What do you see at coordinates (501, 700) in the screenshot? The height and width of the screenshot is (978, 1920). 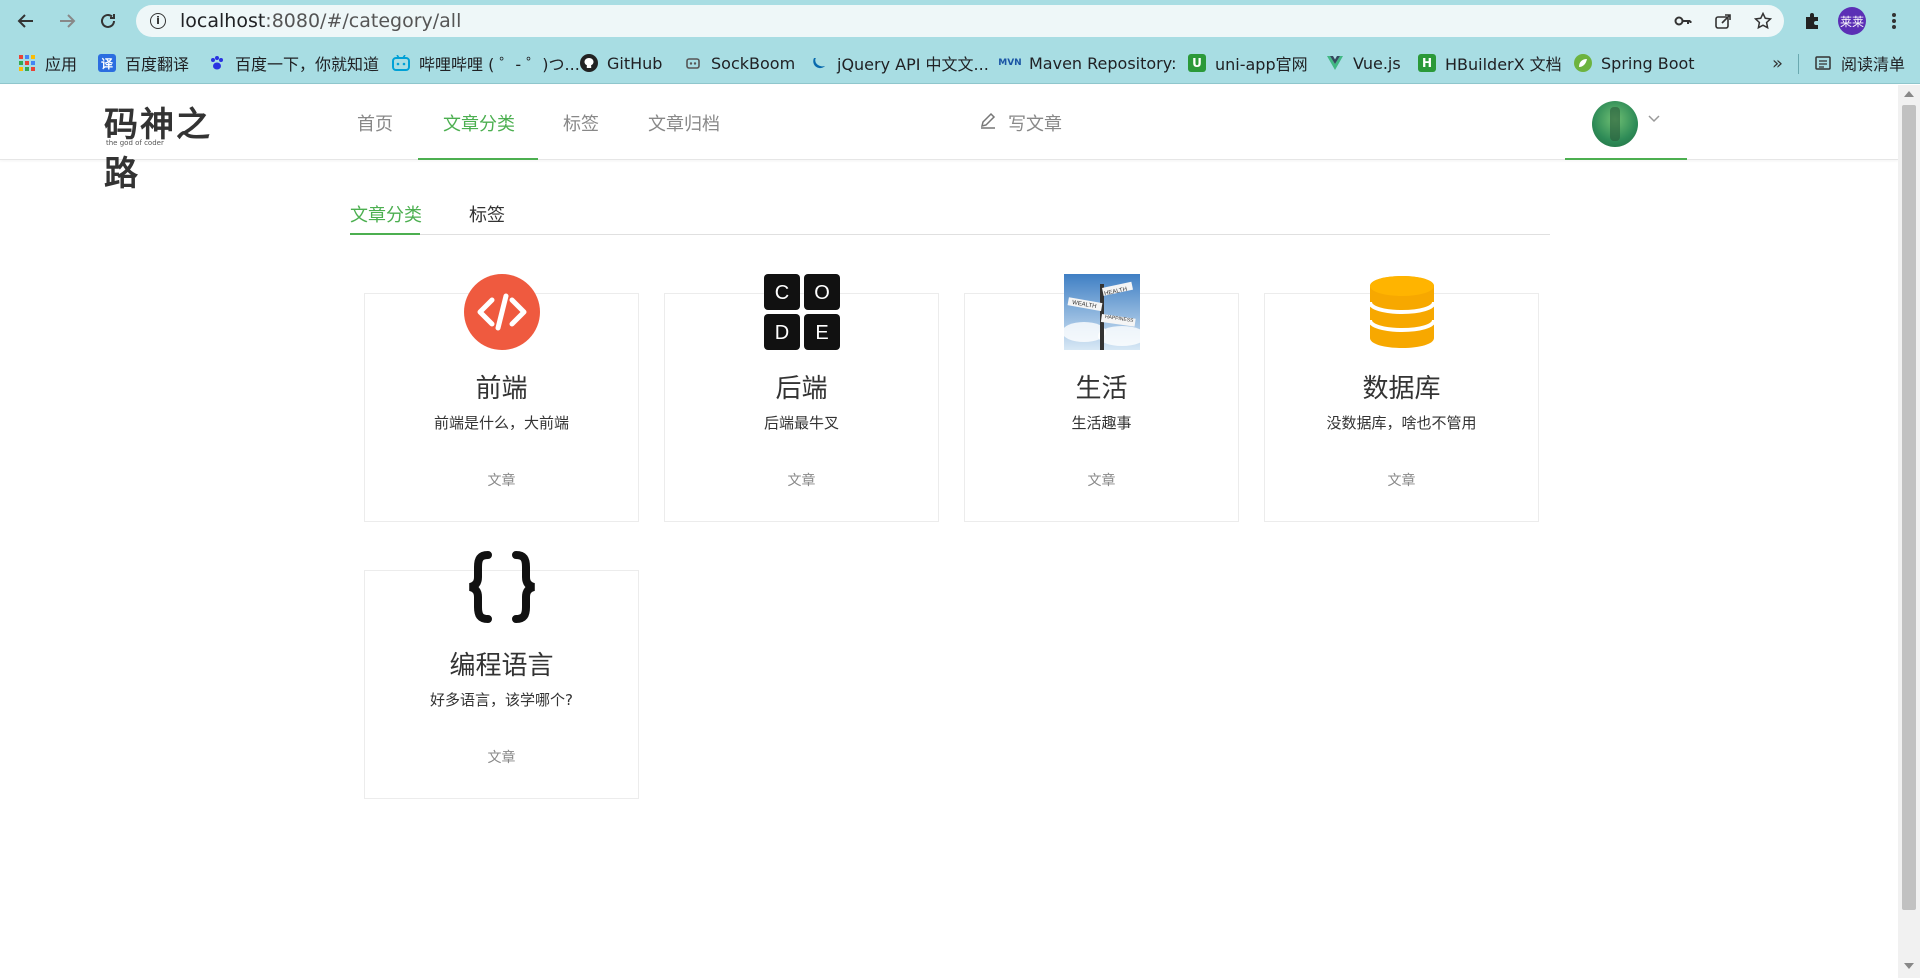 I see `card-description: 好多语言，该学哪个?` at bounding box center [501, 700].